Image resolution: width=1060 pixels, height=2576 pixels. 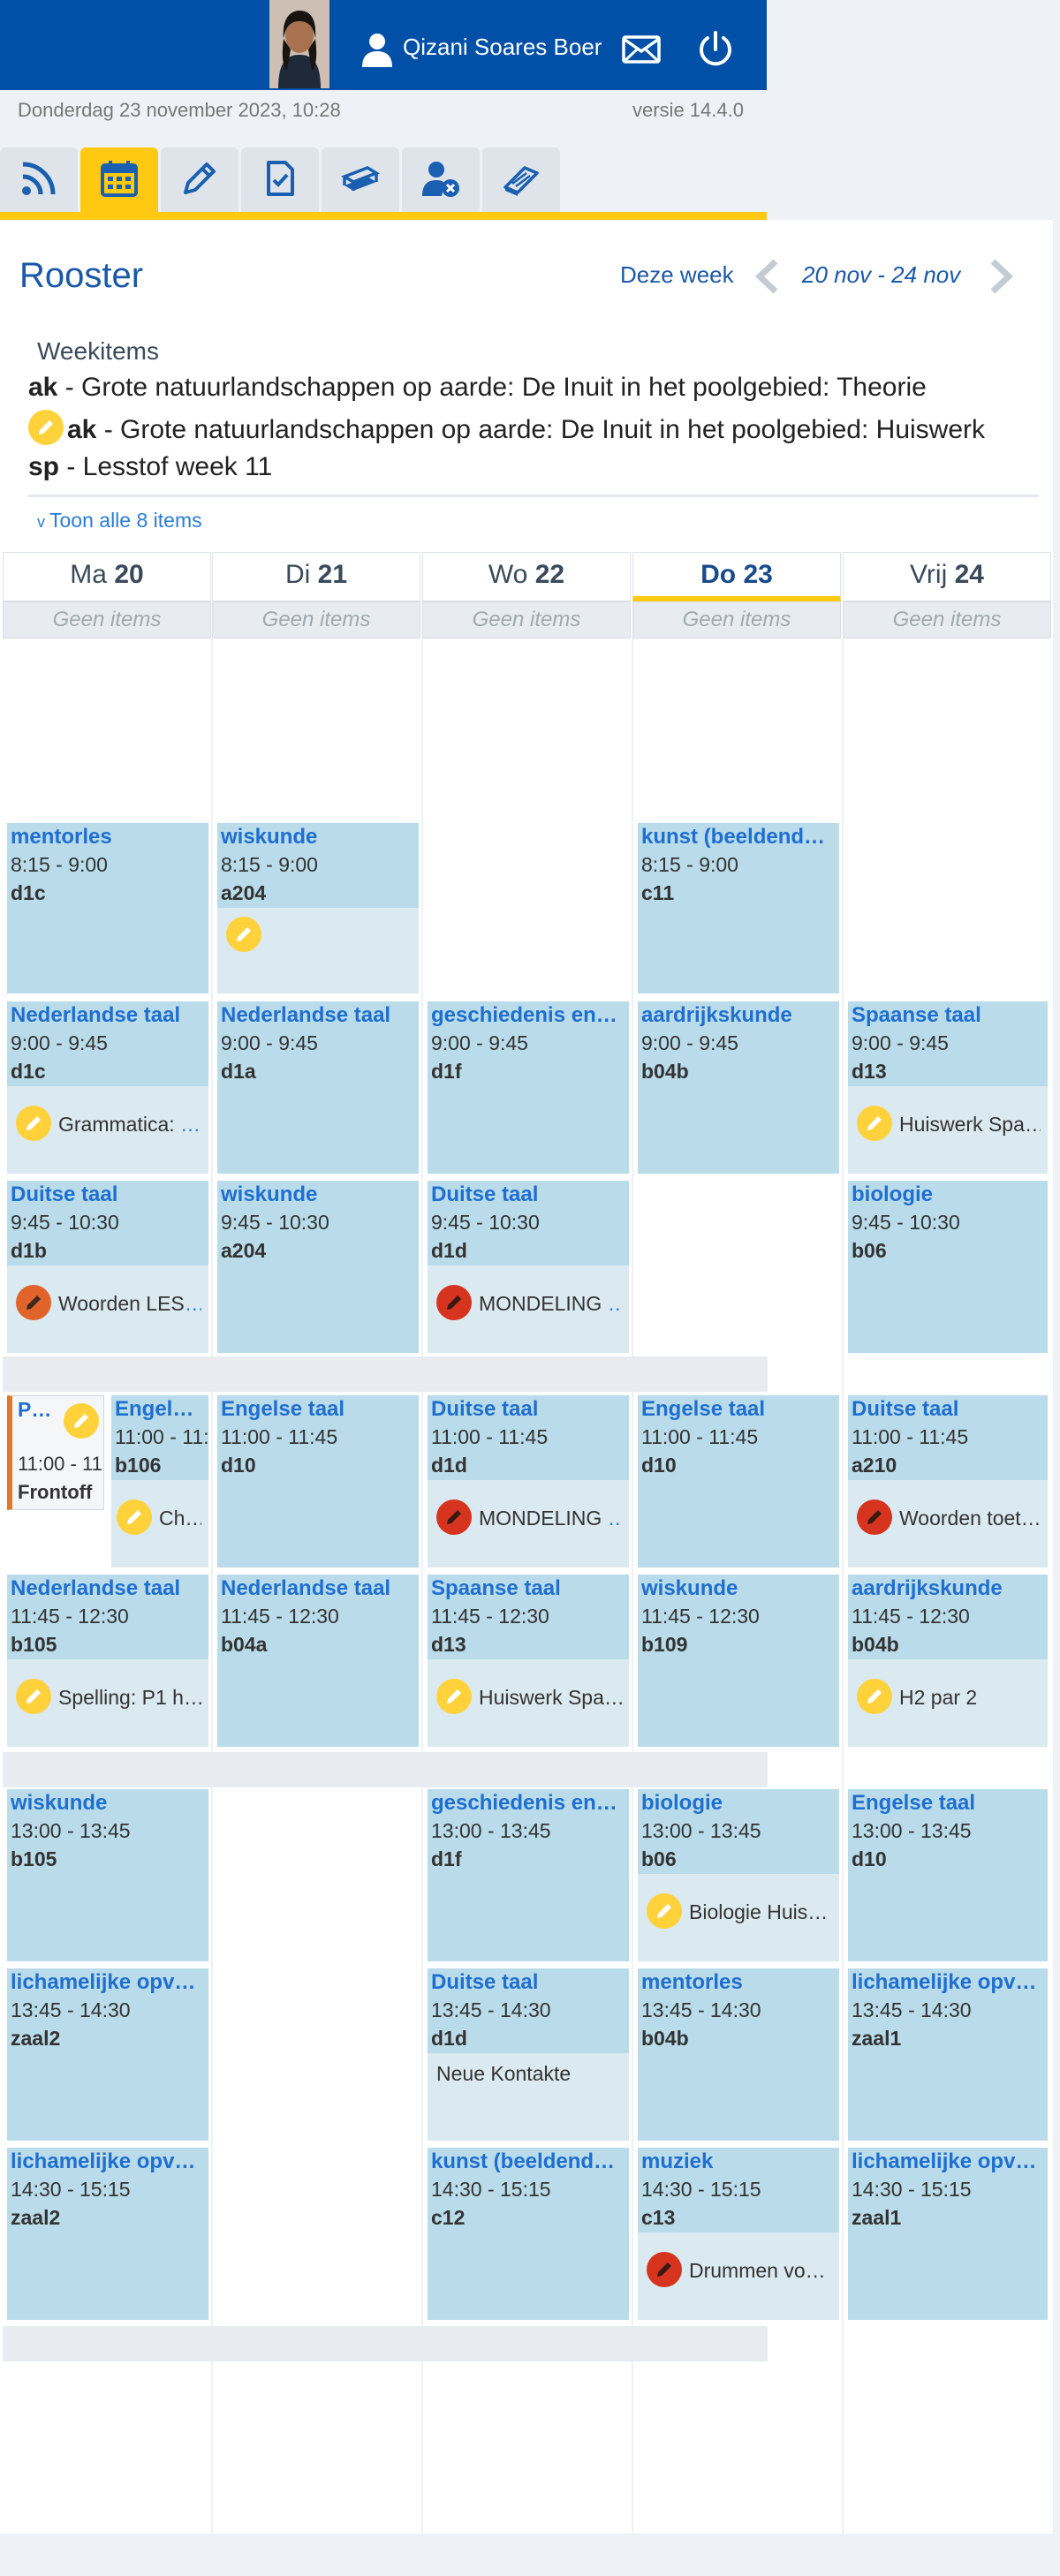 I want to click on tab-study-guides, so click(x=360, y=180).